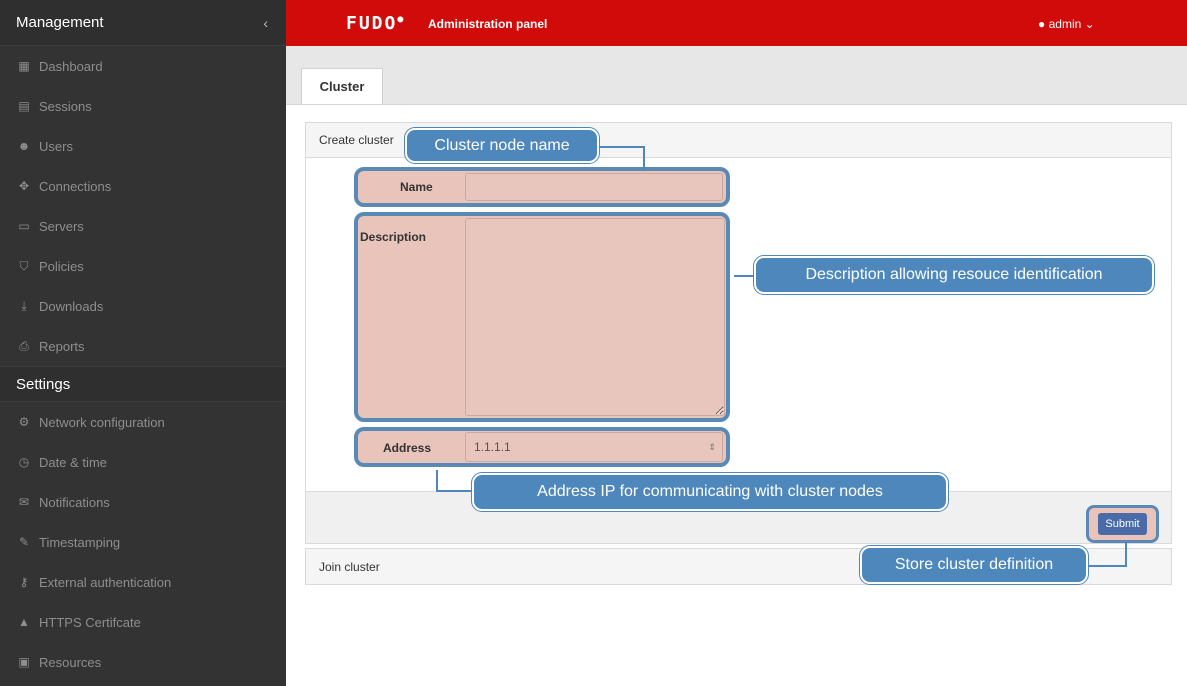 The image size is (1187, 686). What do you see at coordinates (24, 422) in the screenshot?
I see `gears-icon: ⚙` at bounding box center [24, 422].